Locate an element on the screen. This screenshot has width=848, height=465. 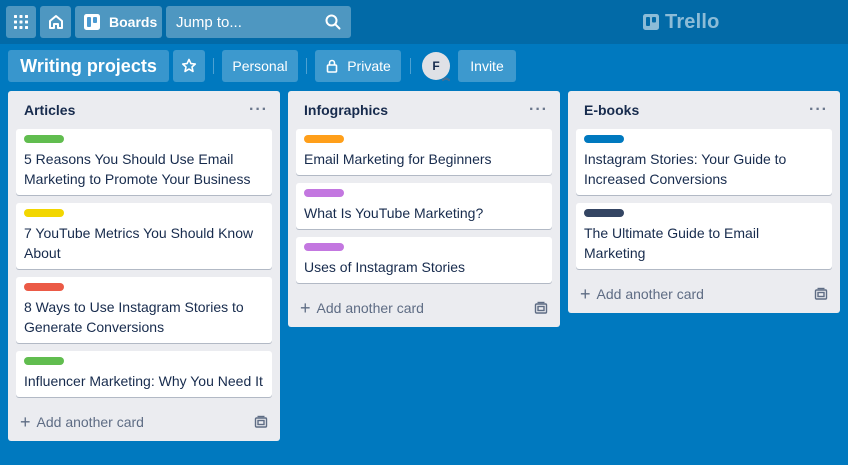
board-title: Writing projects is located at coordinates (88, 66).